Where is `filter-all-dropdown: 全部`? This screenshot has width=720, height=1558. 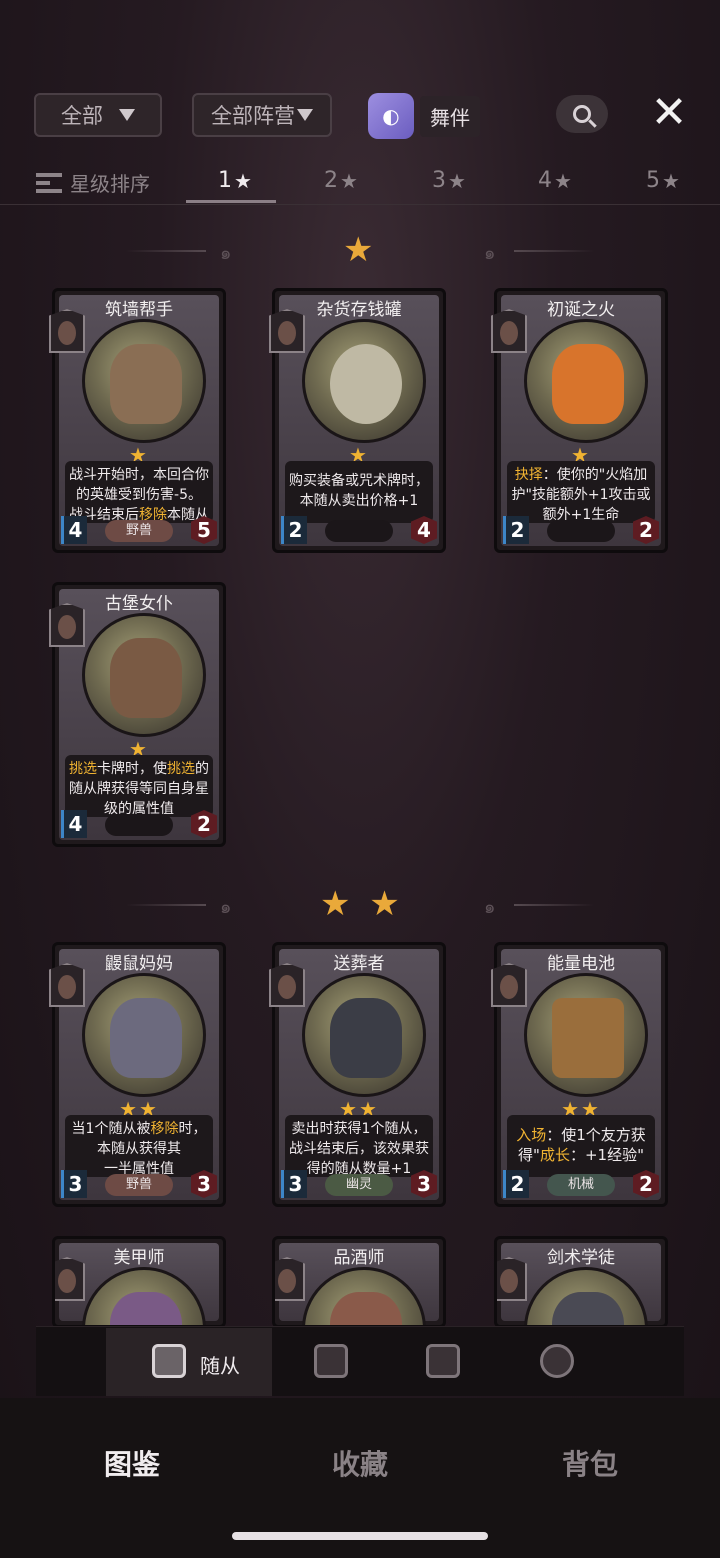 filter-all-dropdown: 全部 is located at coordinates (98, 115).